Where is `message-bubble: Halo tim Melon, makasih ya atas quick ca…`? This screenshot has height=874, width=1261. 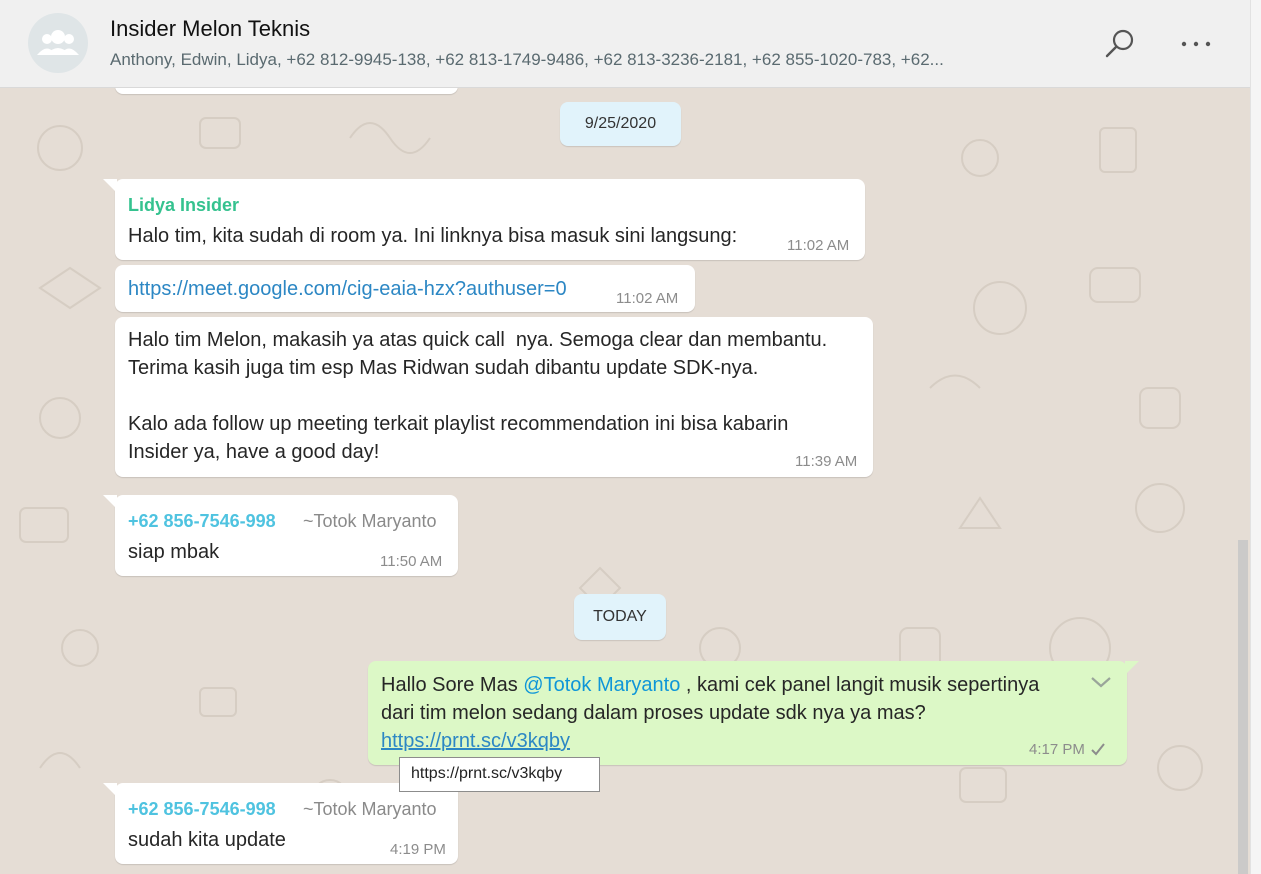 message-bubble: Halo tim Melon, makasih ya atas quick ca… is located at coordinates (494, 397).